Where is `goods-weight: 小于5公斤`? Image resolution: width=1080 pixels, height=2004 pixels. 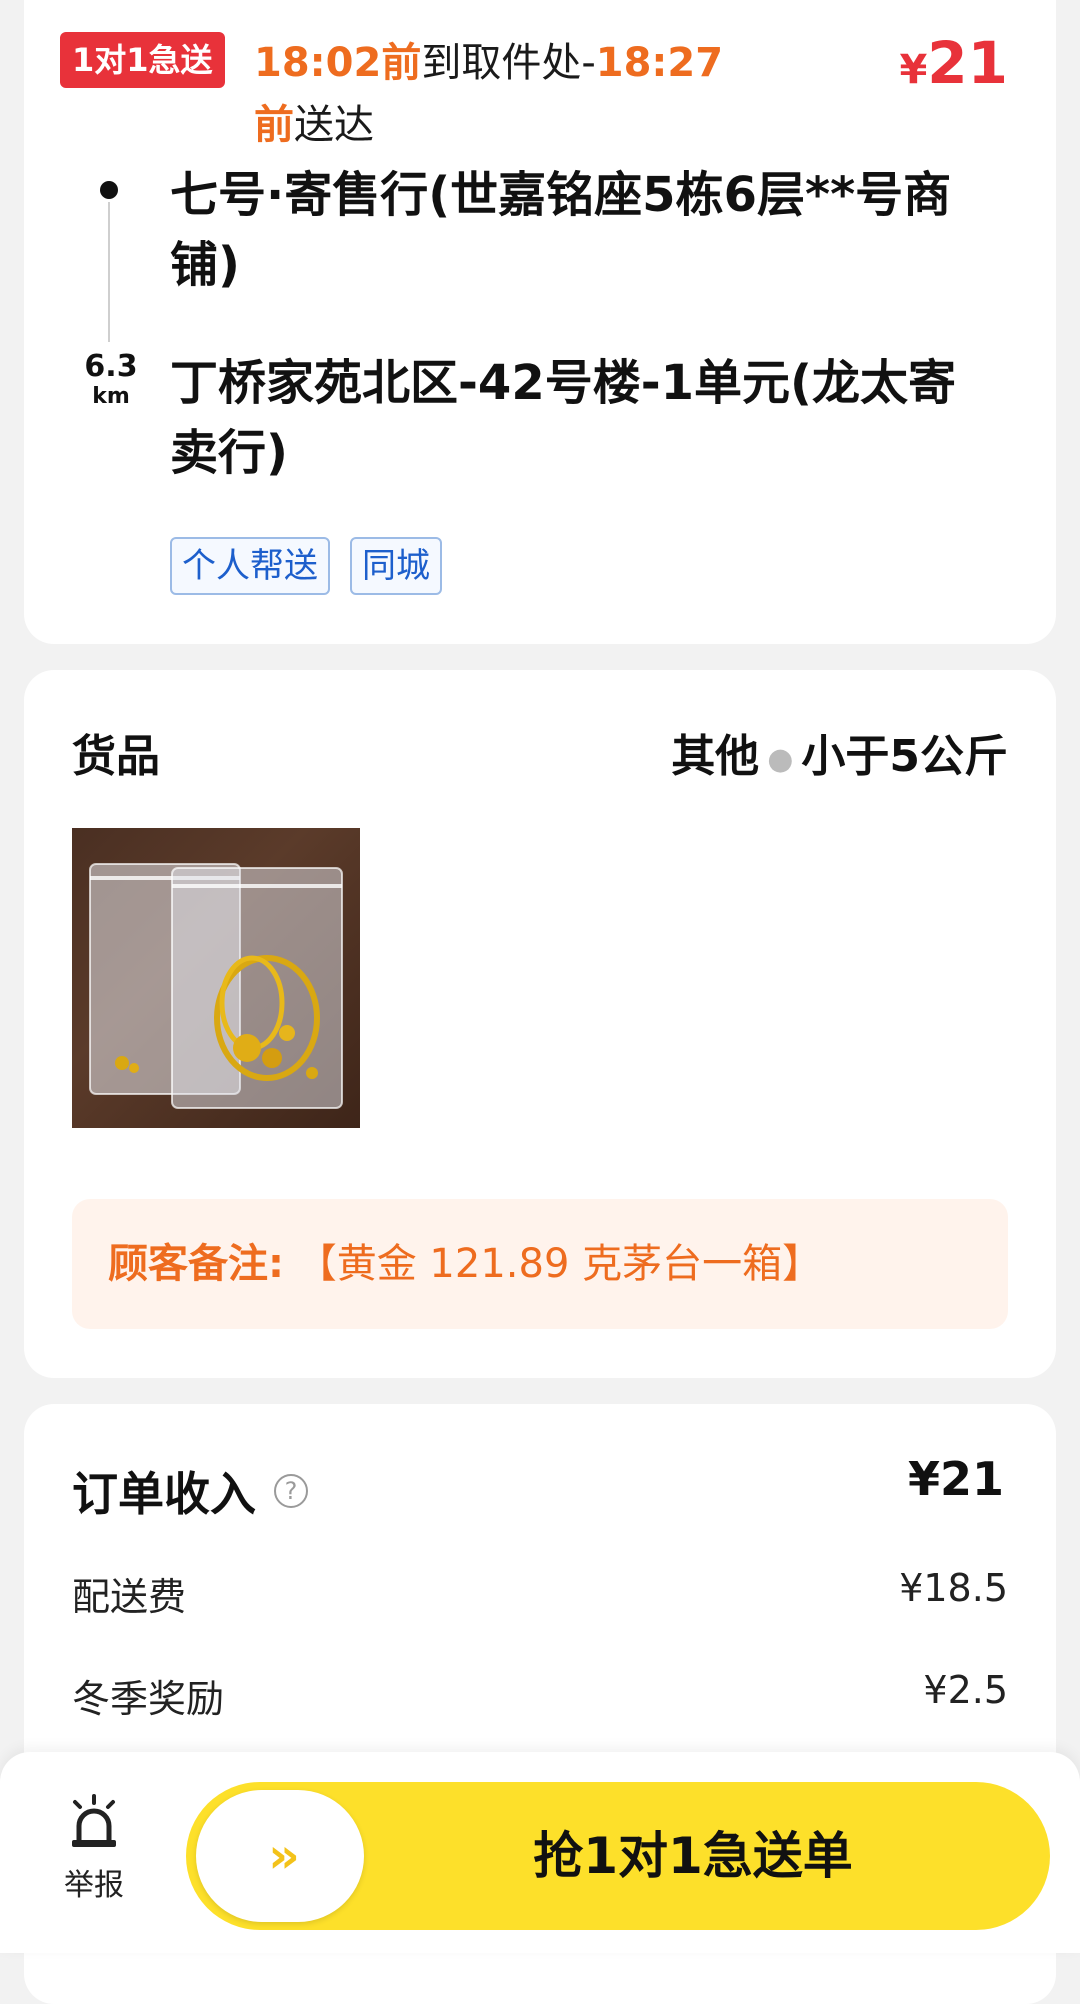 goods-weight: 小于5公斤 is located at coordinates (904, 756).